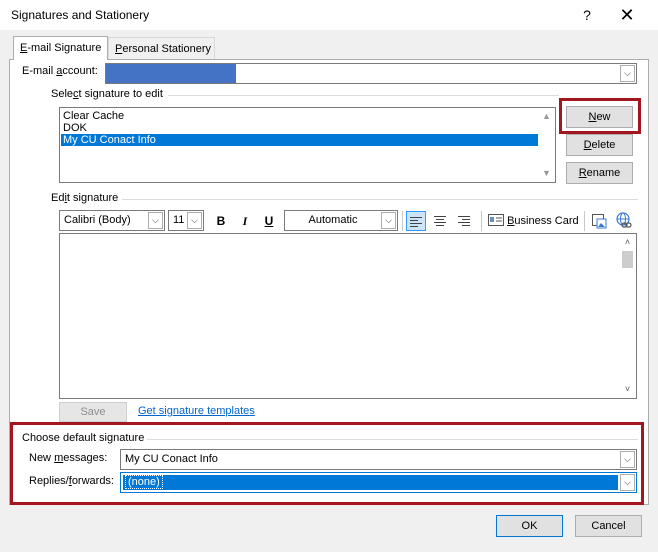 The height and width of the screenshot is (552, 658). I want to click on edit-signature-label: Edit signature, so click(85, 198).